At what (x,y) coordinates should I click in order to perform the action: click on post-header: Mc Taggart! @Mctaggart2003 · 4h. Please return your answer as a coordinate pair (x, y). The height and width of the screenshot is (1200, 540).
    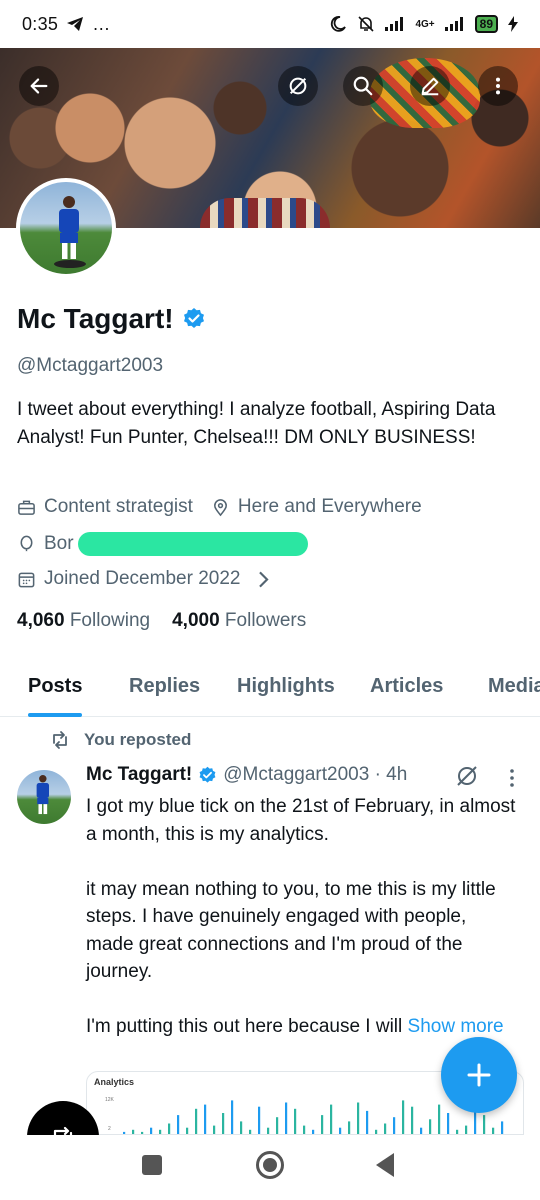
    Looking at the image, I should click on (246, 775).